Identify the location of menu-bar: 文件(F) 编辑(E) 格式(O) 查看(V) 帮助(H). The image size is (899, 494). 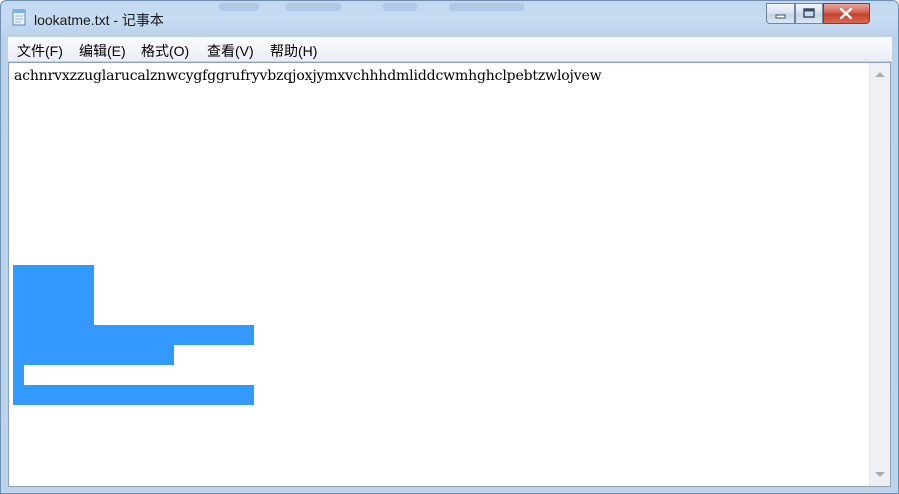
(450, 49).